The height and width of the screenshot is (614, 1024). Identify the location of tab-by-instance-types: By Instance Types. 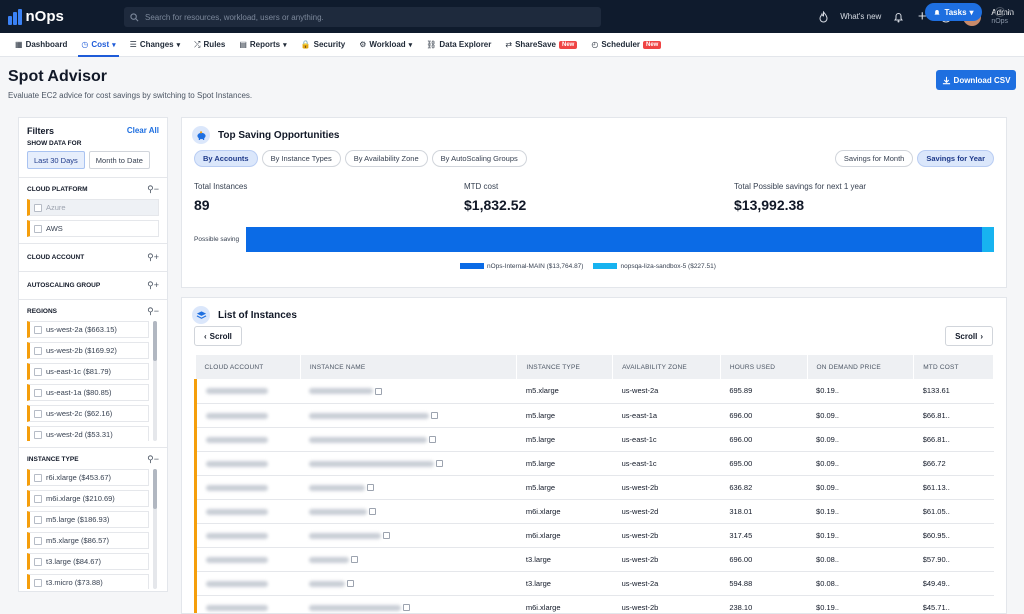
(301, 158).